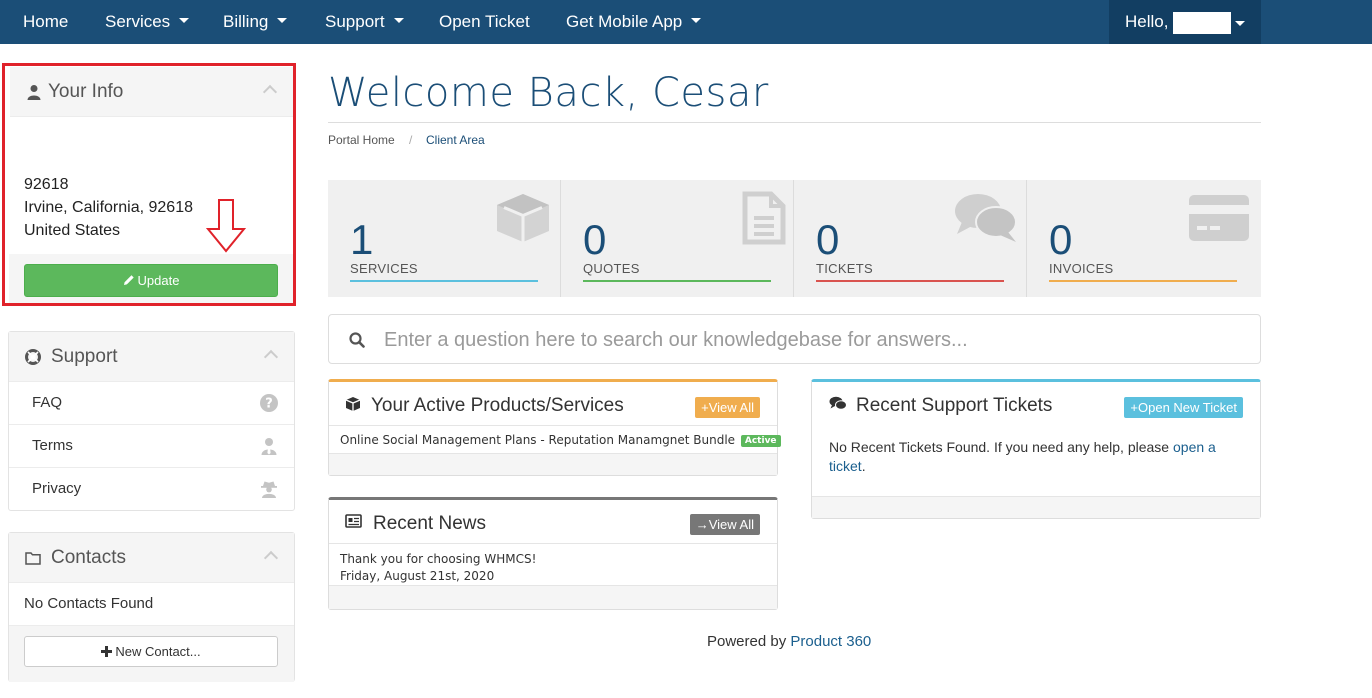 The image size is (1372, 698). What do you see at coordinates (269, 489) in the screenshot?
I see `user-secret-icon` at bounding box center [269, 489].